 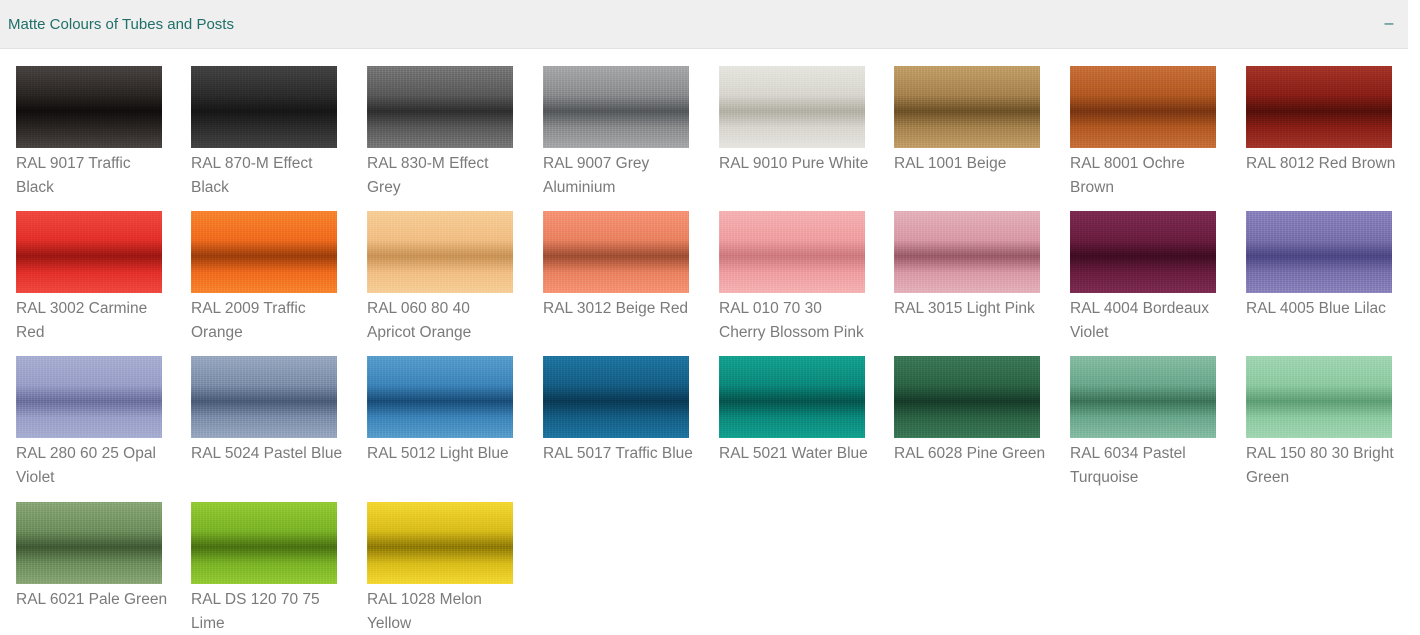 What do you see at coordinates (1321, 163) in the screenshot?
I see `colour-swatch-label: RAL 8012 Red Brown` at bounding box center [1321, 163].